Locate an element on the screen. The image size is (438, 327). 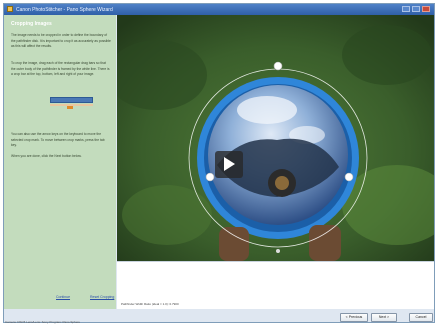
sidebar-heading: Cropping Images is located at coordinates (31, 24).